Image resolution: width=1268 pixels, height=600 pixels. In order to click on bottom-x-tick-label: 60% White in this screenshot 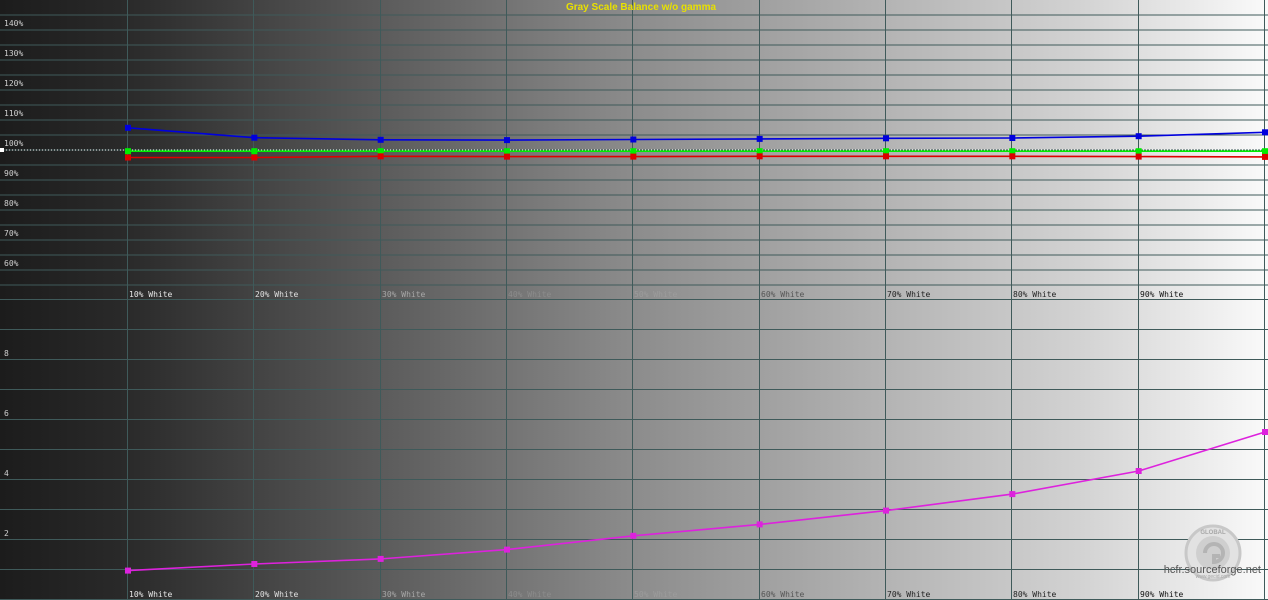, I will do `click(783, 594)`.